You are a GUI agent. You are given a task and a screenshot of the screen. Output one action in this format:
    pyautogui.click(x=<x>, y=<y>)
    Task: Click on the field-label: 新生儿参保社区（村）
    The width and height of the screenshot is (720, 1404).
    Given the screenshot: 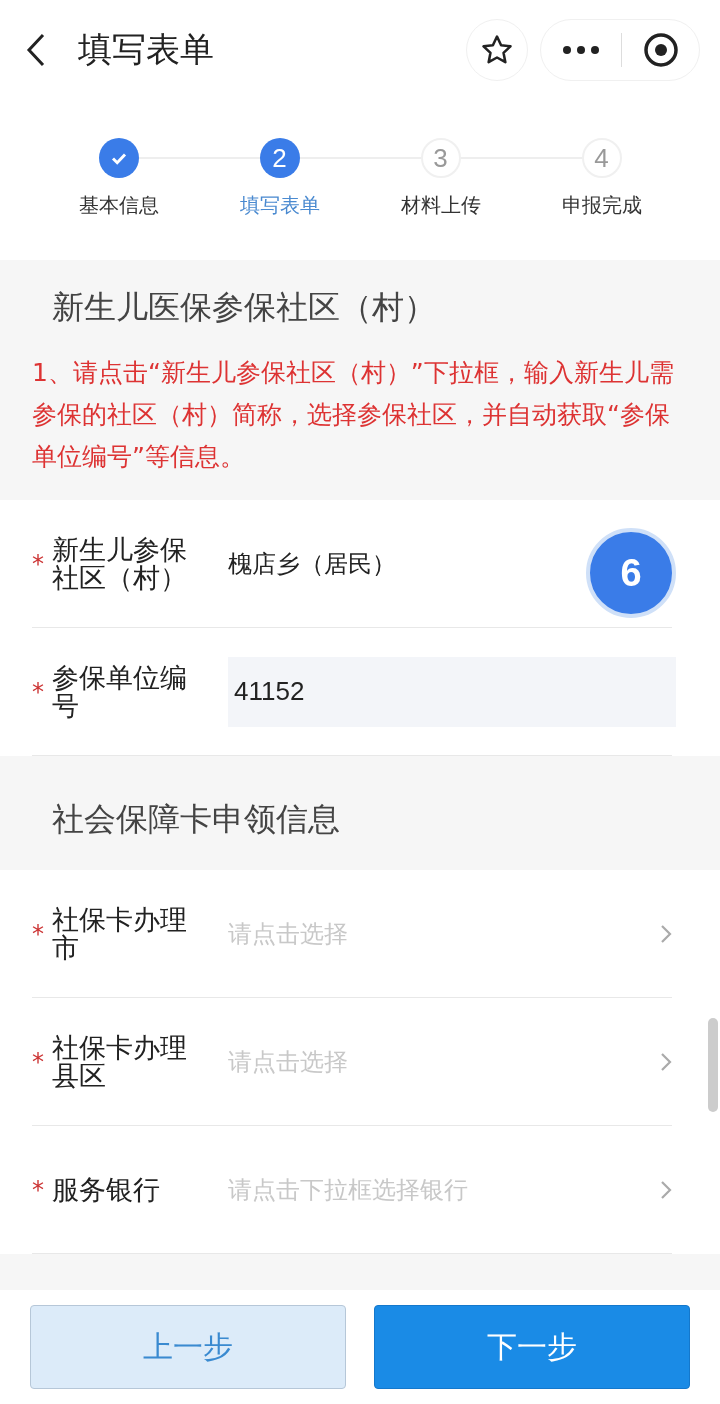 What is the action you would take?
    pyautogui.click(x=120, y=563)
    